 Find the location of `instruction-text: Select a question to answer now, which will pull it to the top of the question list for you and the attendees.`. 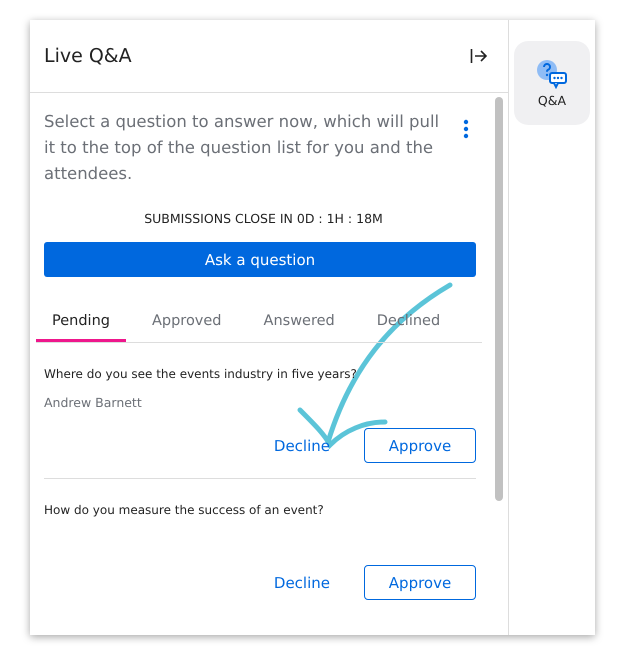

instruction-text: Select a question to answer now, which will pull it to the top of the question list for you and the attendees. is located at coordinates (242, 148).